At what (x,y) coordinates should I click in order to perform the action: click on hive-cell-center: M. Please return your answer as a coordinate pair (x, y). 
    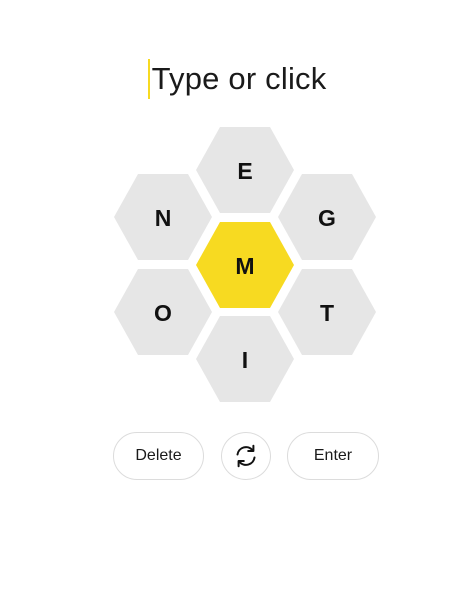
    Looking at the image, I should click on (245, 265).